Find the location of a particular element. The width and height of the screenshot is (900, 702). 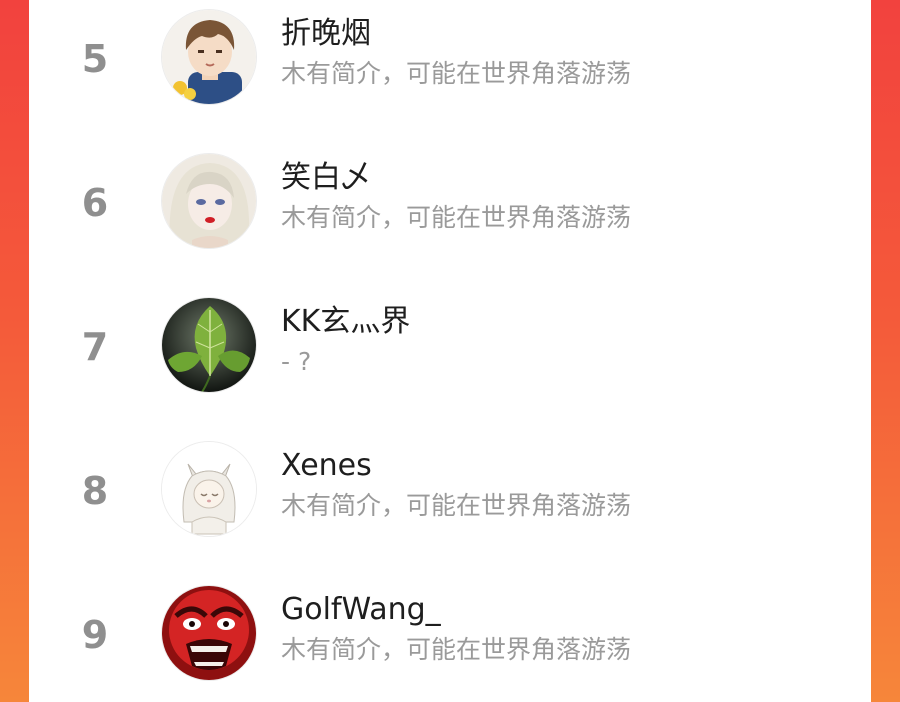

user-name: KK玄灬界 is located at coordinates (345, 322).